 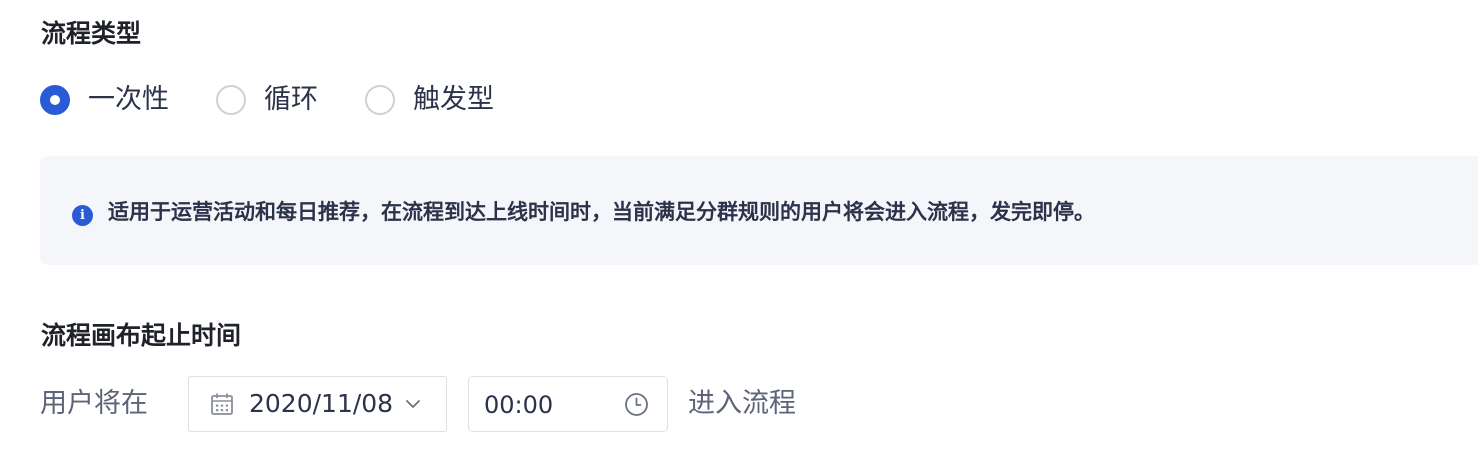 I want to click on start-date-picker: 2020/11/08, so click(x=317, y=404).